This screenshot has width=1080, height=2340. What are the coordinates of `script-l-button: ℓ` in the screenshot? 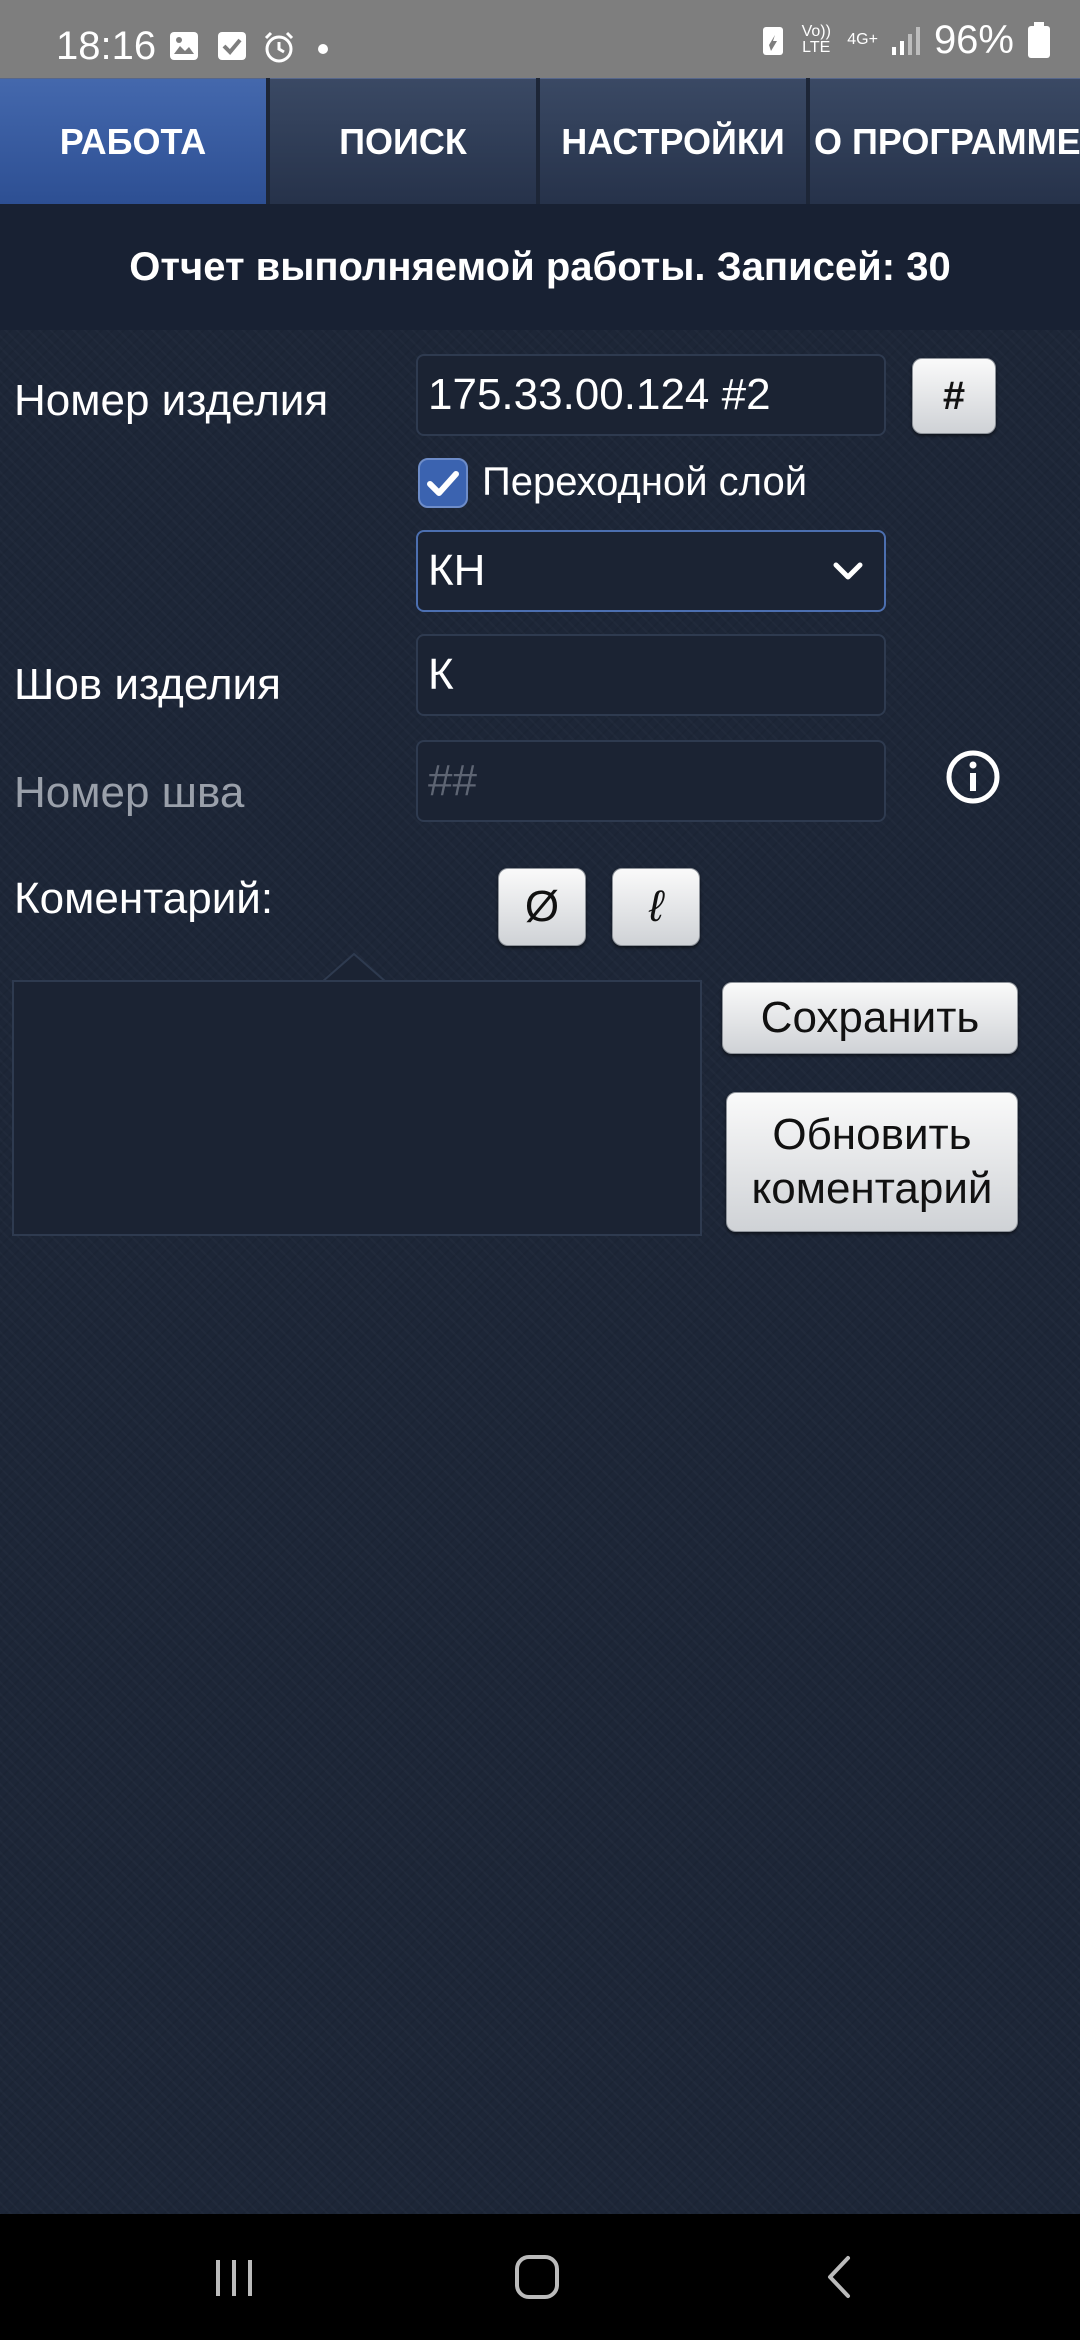 It's located at (656, 907).